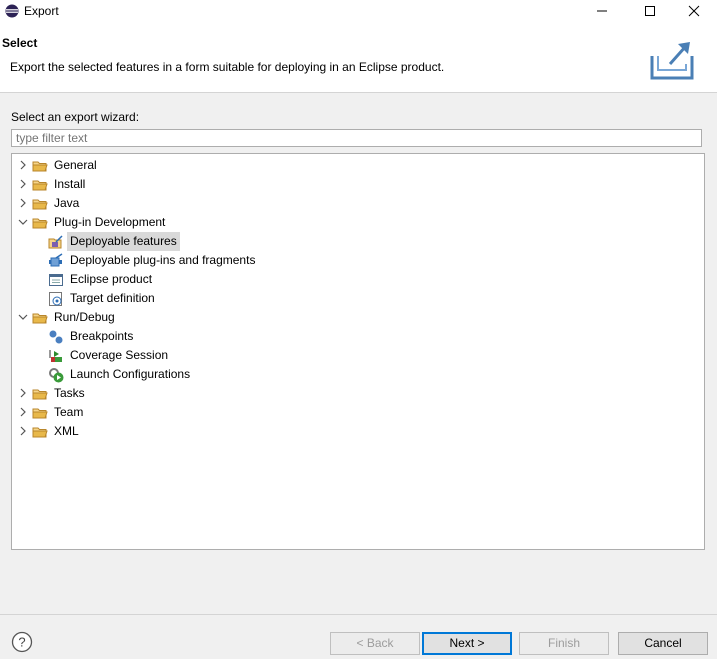 The image size is (717, 659). I want to click on tree-item-label: Java, so click(67, 203).